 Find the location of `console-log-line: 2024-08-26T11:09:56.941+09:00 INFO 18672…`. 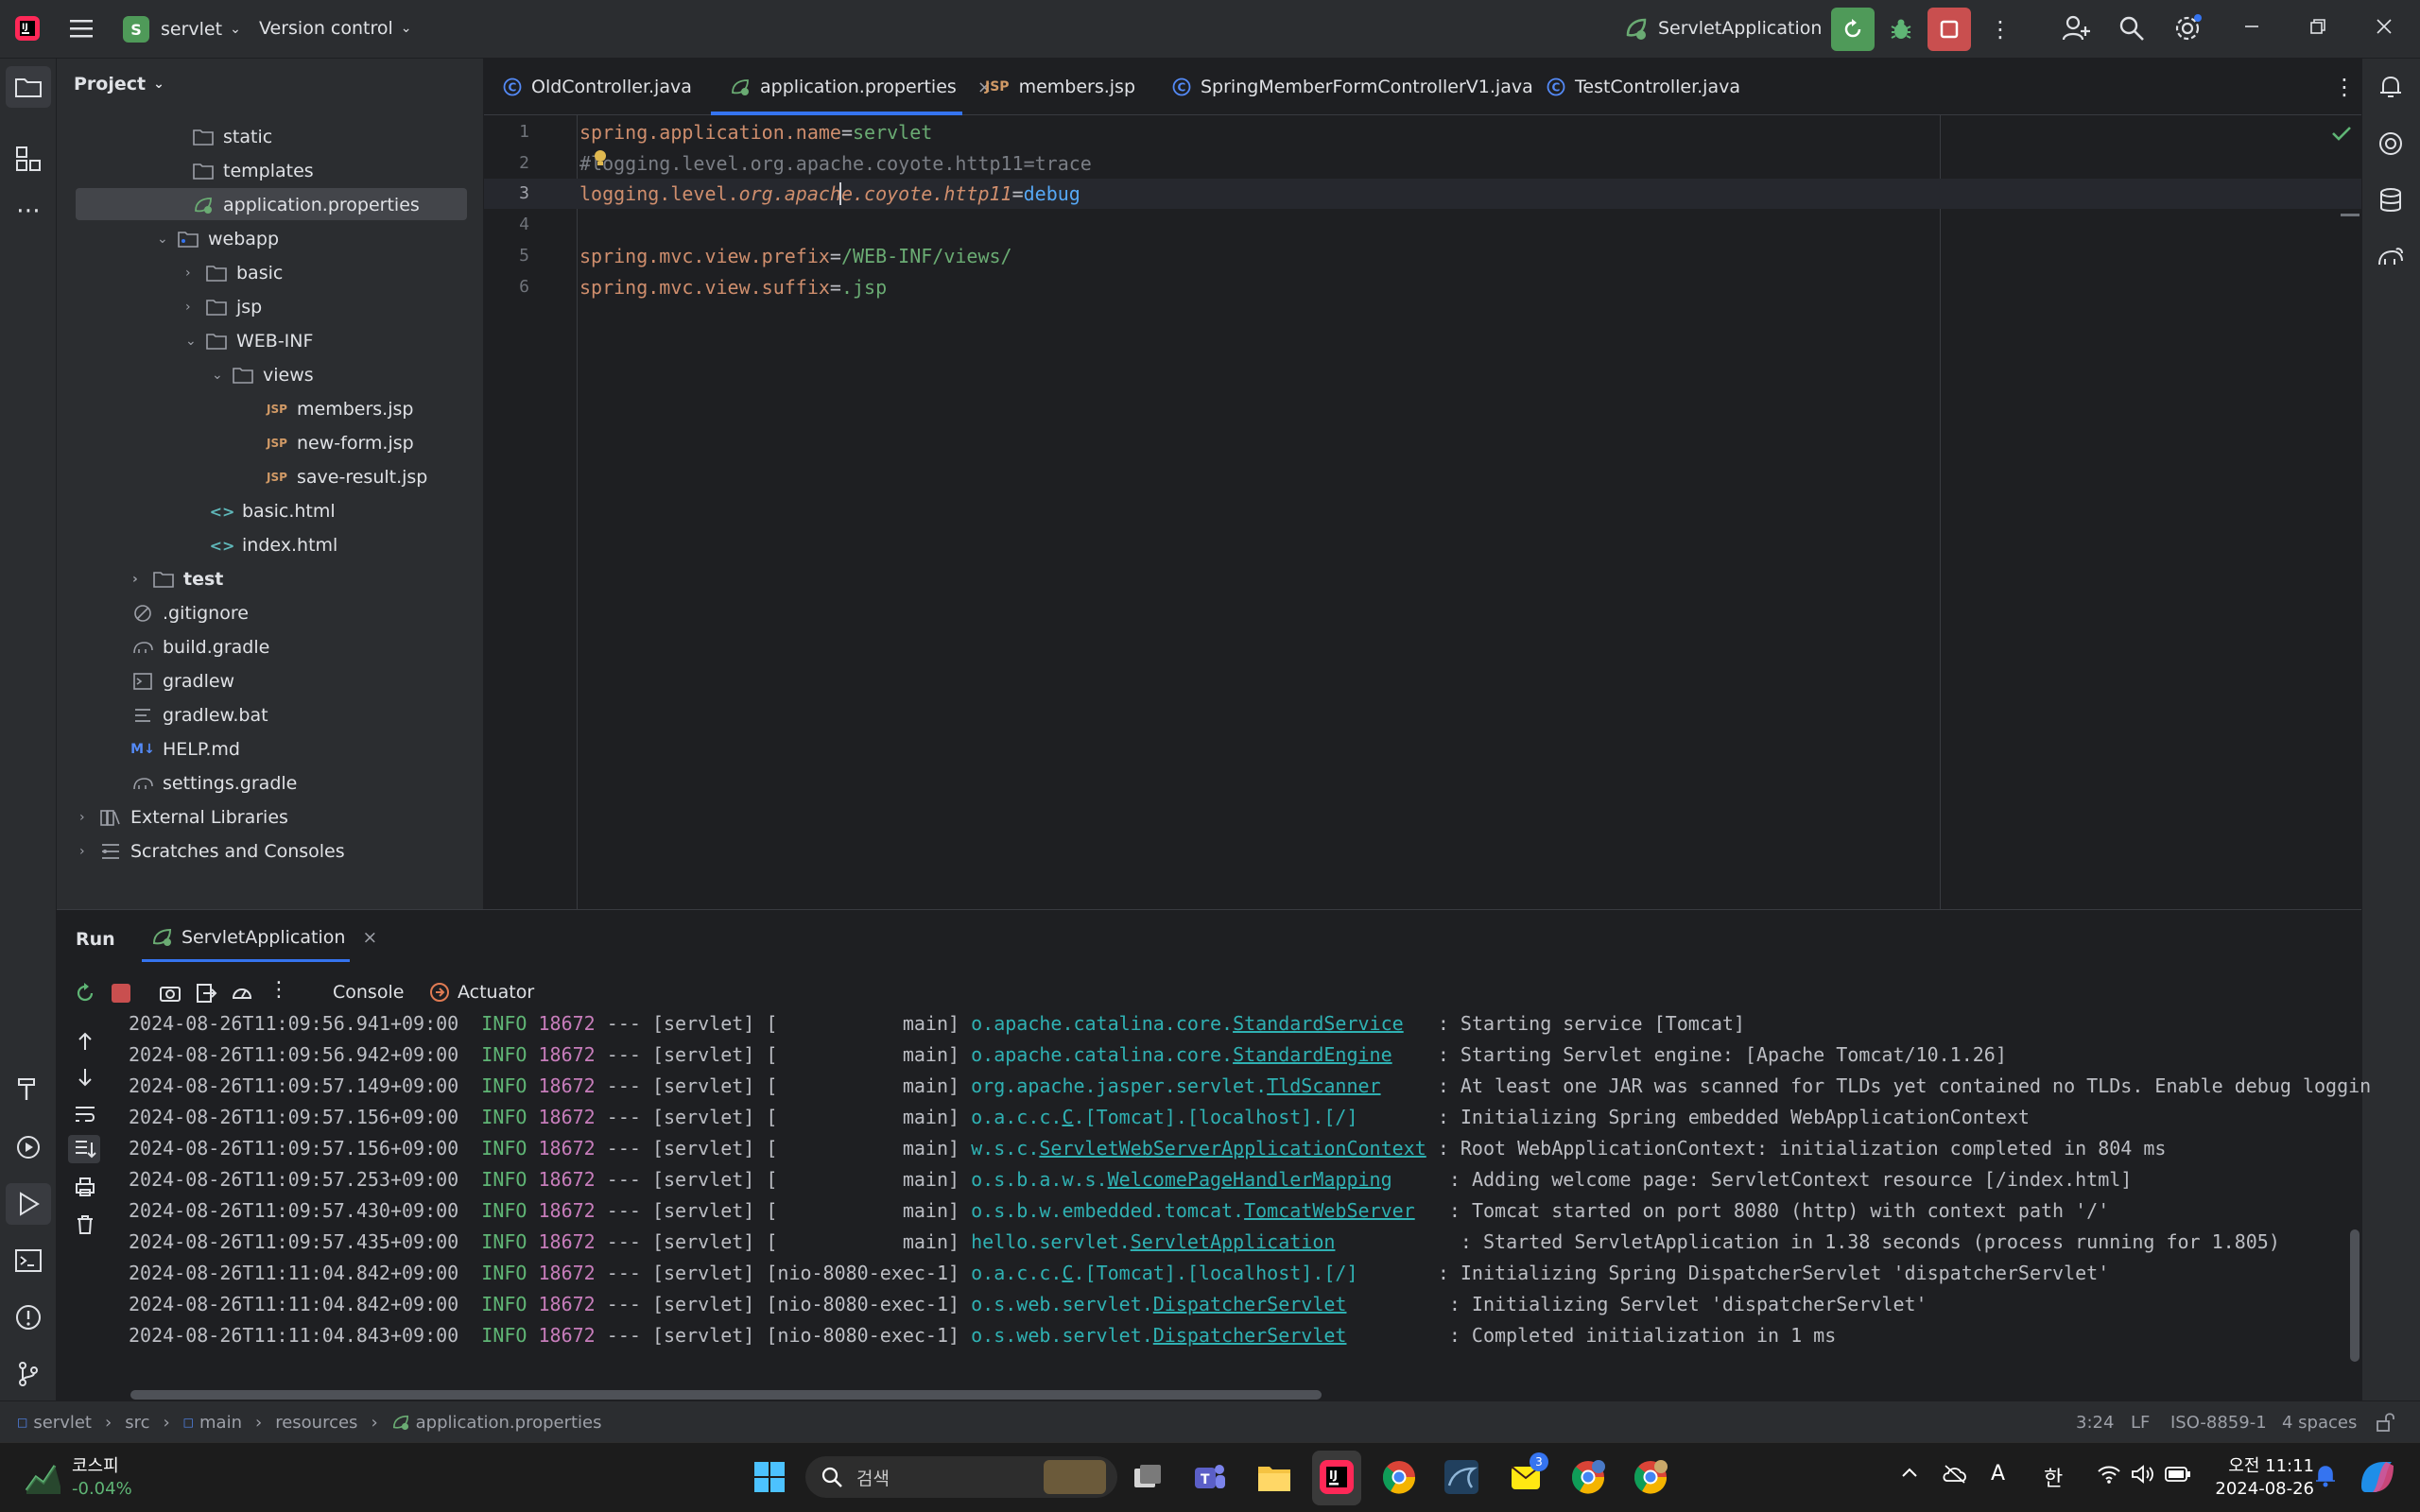

console-log-line: 2024-08-26T11:09:56.941+09:00 INFO 18672… is located at coordinates (937, 1024).